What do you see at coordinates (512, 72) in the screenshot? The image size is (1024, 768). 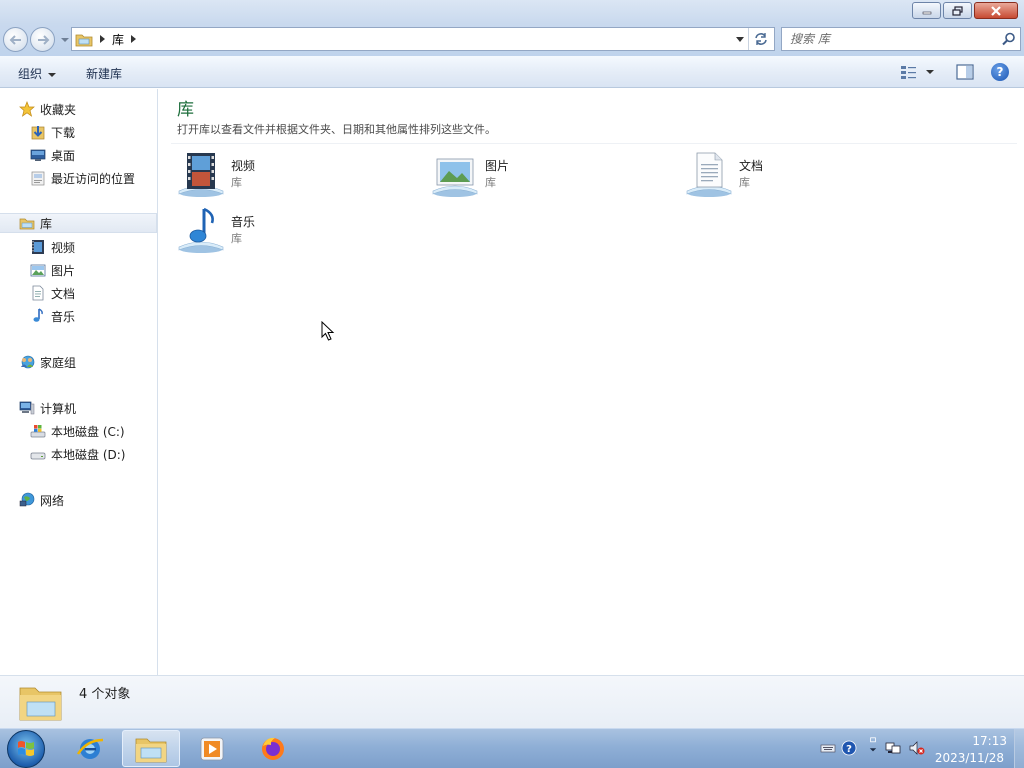 I see `command-bar: 组织 新建库 ?` at bounding box center [512, 72].